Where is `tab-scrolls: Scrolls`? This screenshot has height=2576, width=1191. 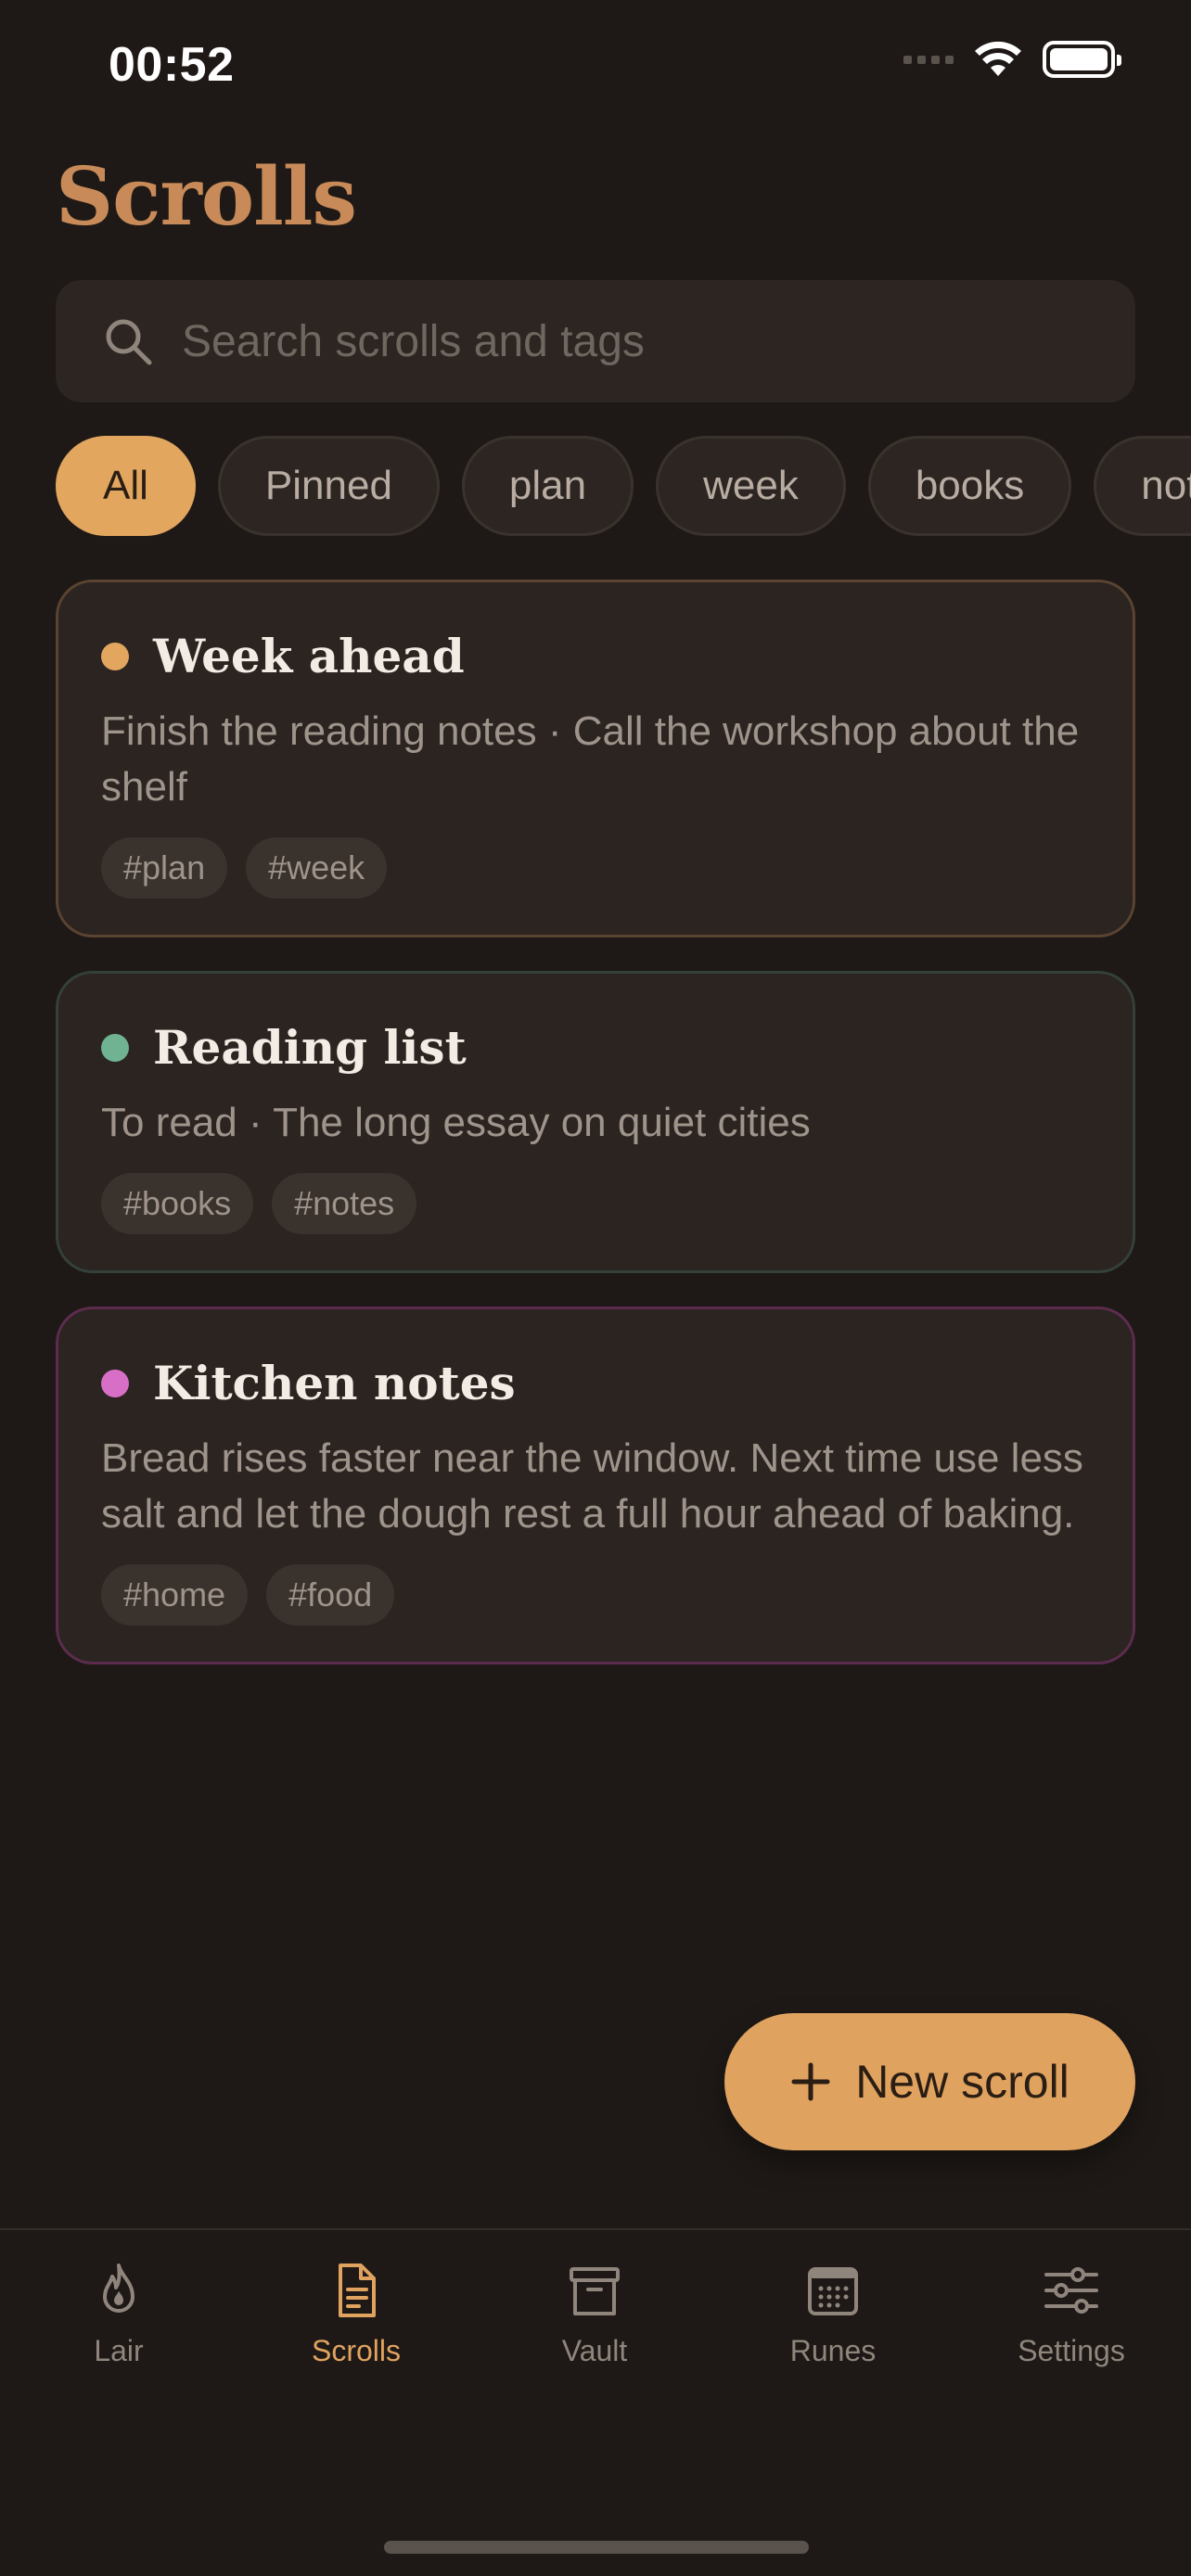 tab-scrolls: Scrolls is located at coordinates (356, 2314).